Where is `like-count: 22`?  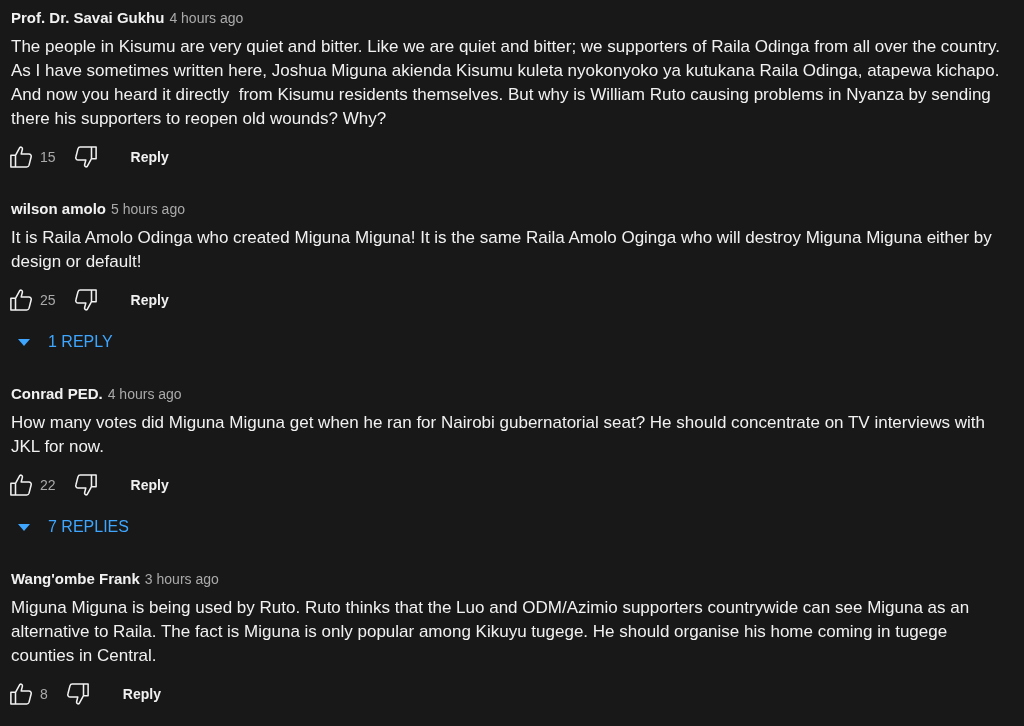
like-count: 22 is located at coordinates (48, 485).